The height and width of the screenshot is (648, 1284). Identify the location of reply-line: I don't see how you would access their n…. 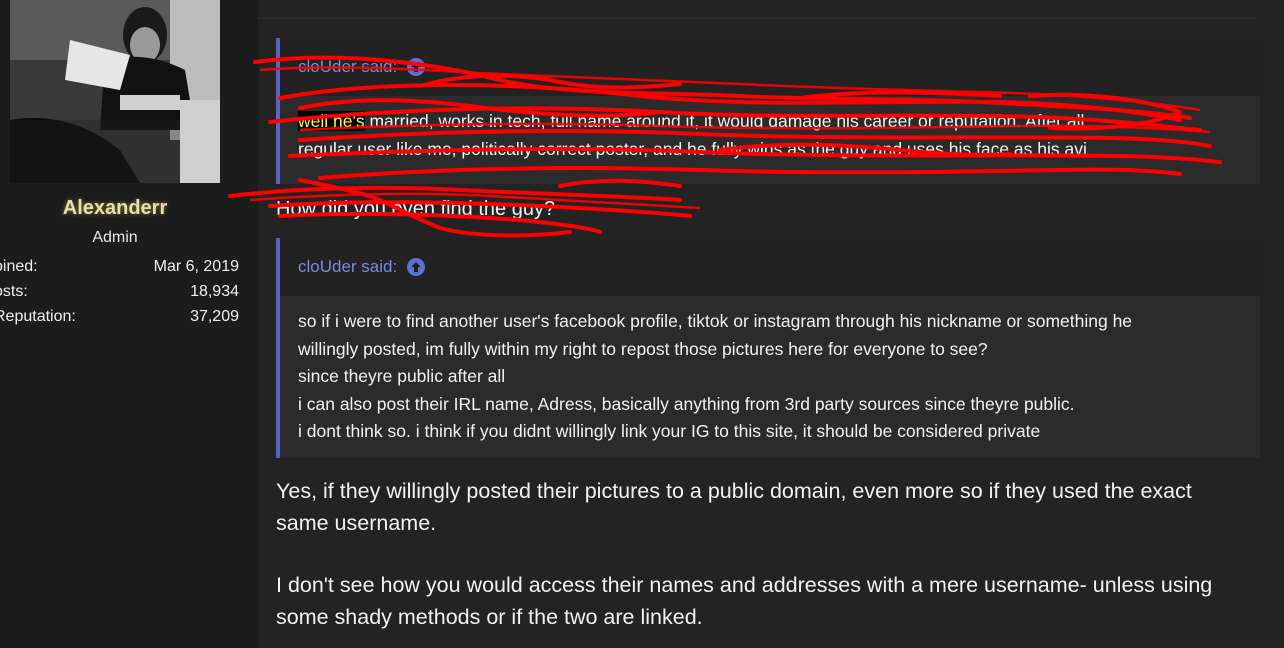
(744, 585).